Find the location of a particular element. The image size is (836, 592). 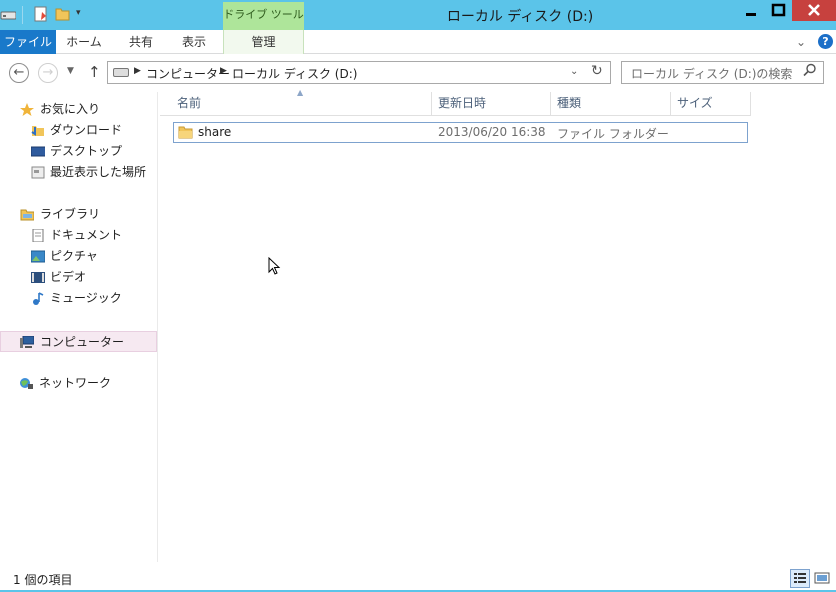

column-header-size: サイズ is located at coordinates (711, 104).